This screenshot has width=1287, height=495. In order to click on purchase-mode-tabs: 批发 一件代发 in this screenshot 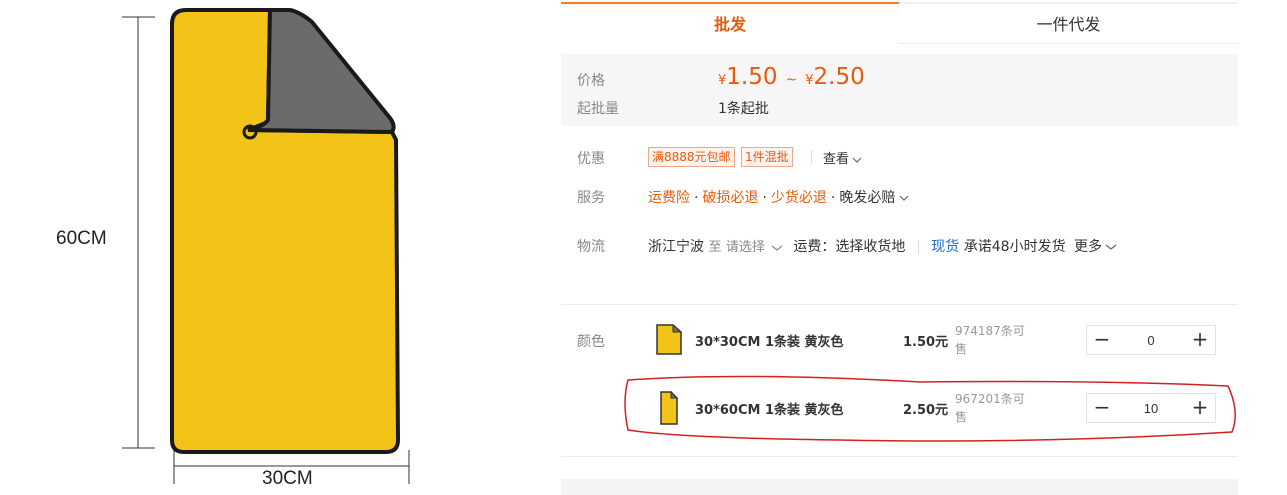, I will do `click(899, 23)`.